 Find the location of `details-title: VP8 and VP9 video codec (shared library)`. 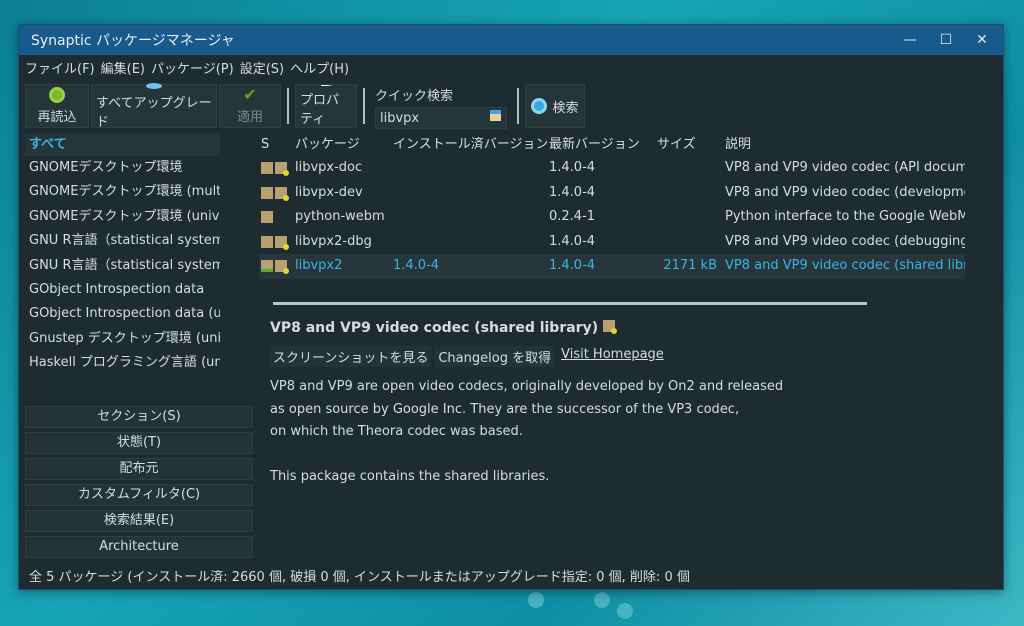

details-title: VP8 and VP9 video codec (shared library) is located at coordinates (630, 328).